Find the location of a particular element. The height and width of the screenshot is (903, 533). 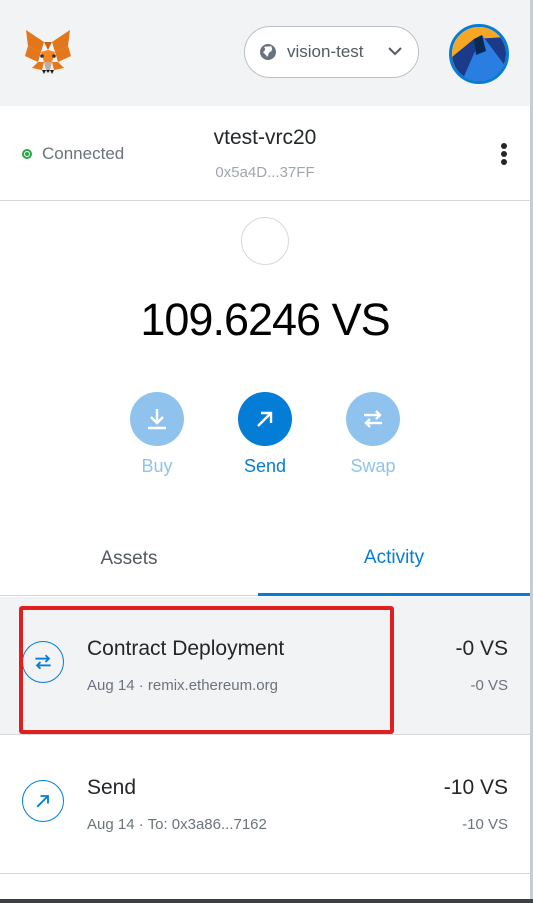

download-icon is located at coordinates (157, 419).